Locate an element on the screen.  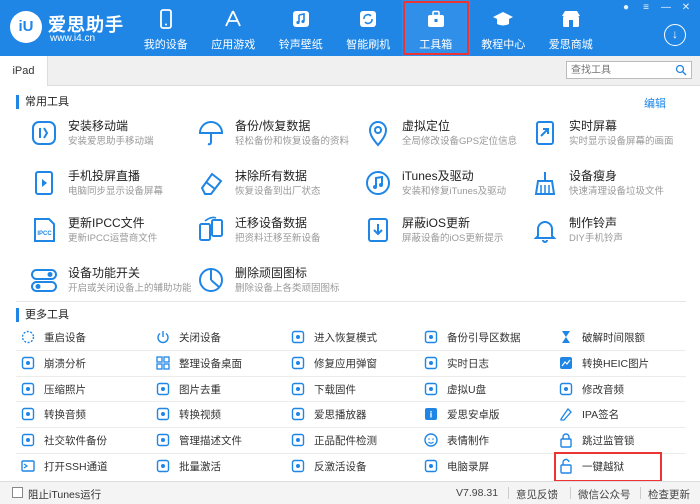
nav-label: 应用游戏 is located at coordinates (233, 45).